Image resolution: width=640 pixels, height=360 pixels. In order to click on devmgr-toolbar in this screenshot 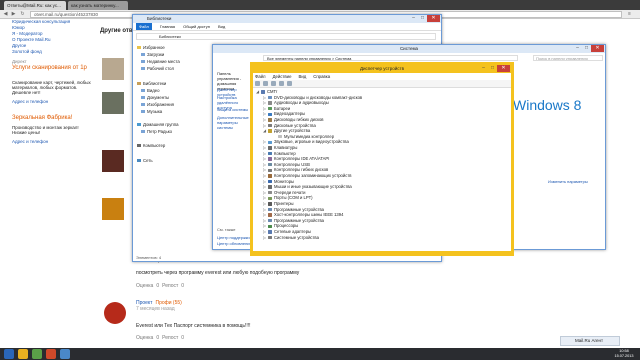, I will do `click(382, 84)`.